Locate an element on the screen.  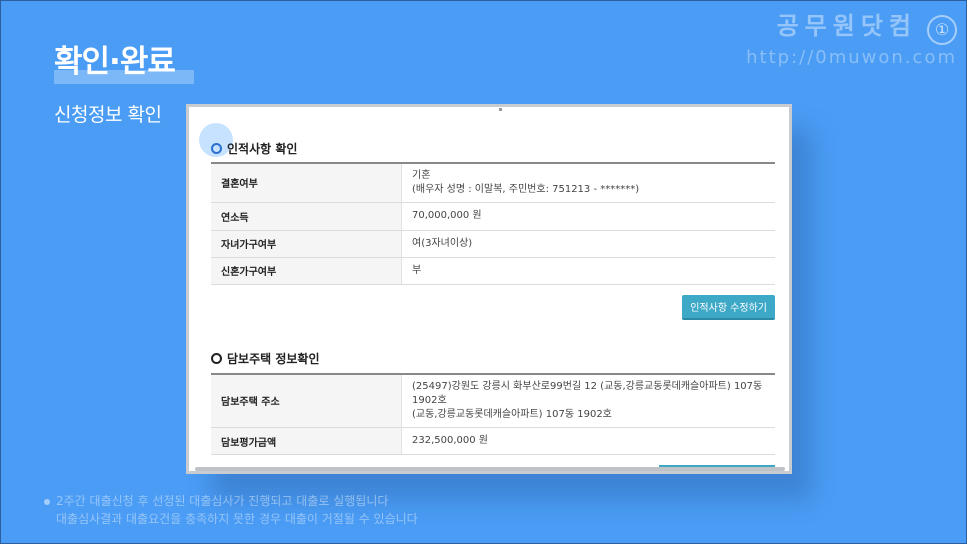
screen-notch is located at coordinates (500, 109).